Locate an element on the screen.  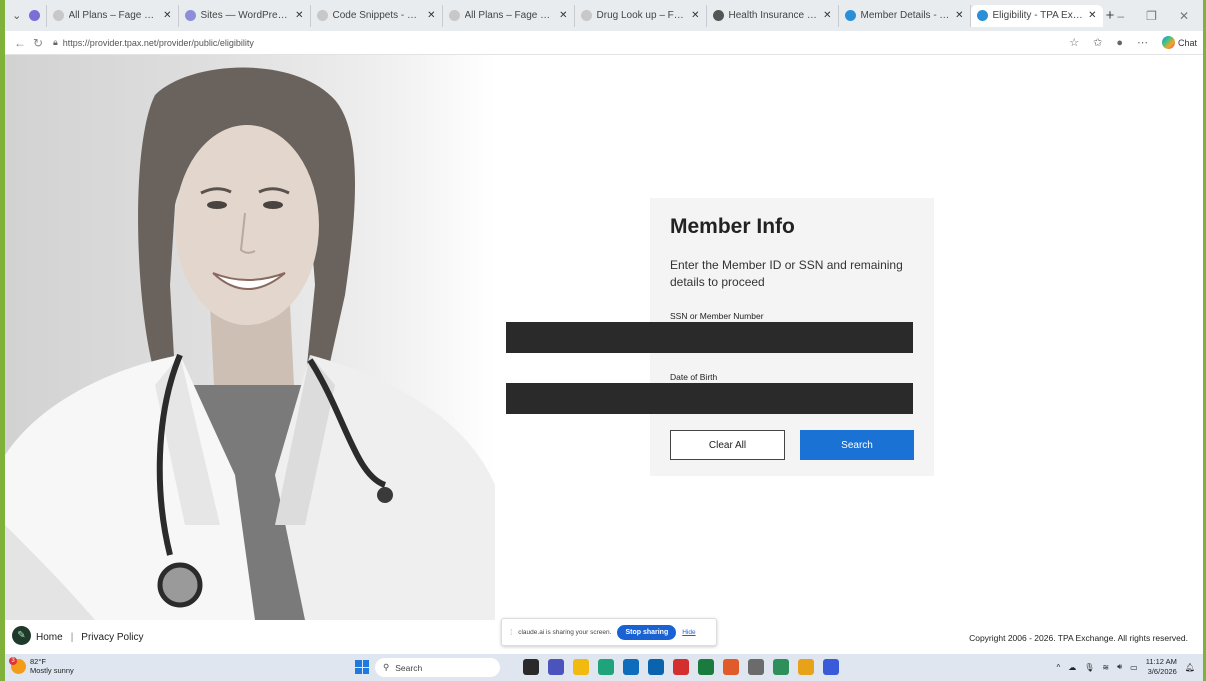
browser-tab: Health Insurance | Benefit ✕ is located at coordinates (773, 15).